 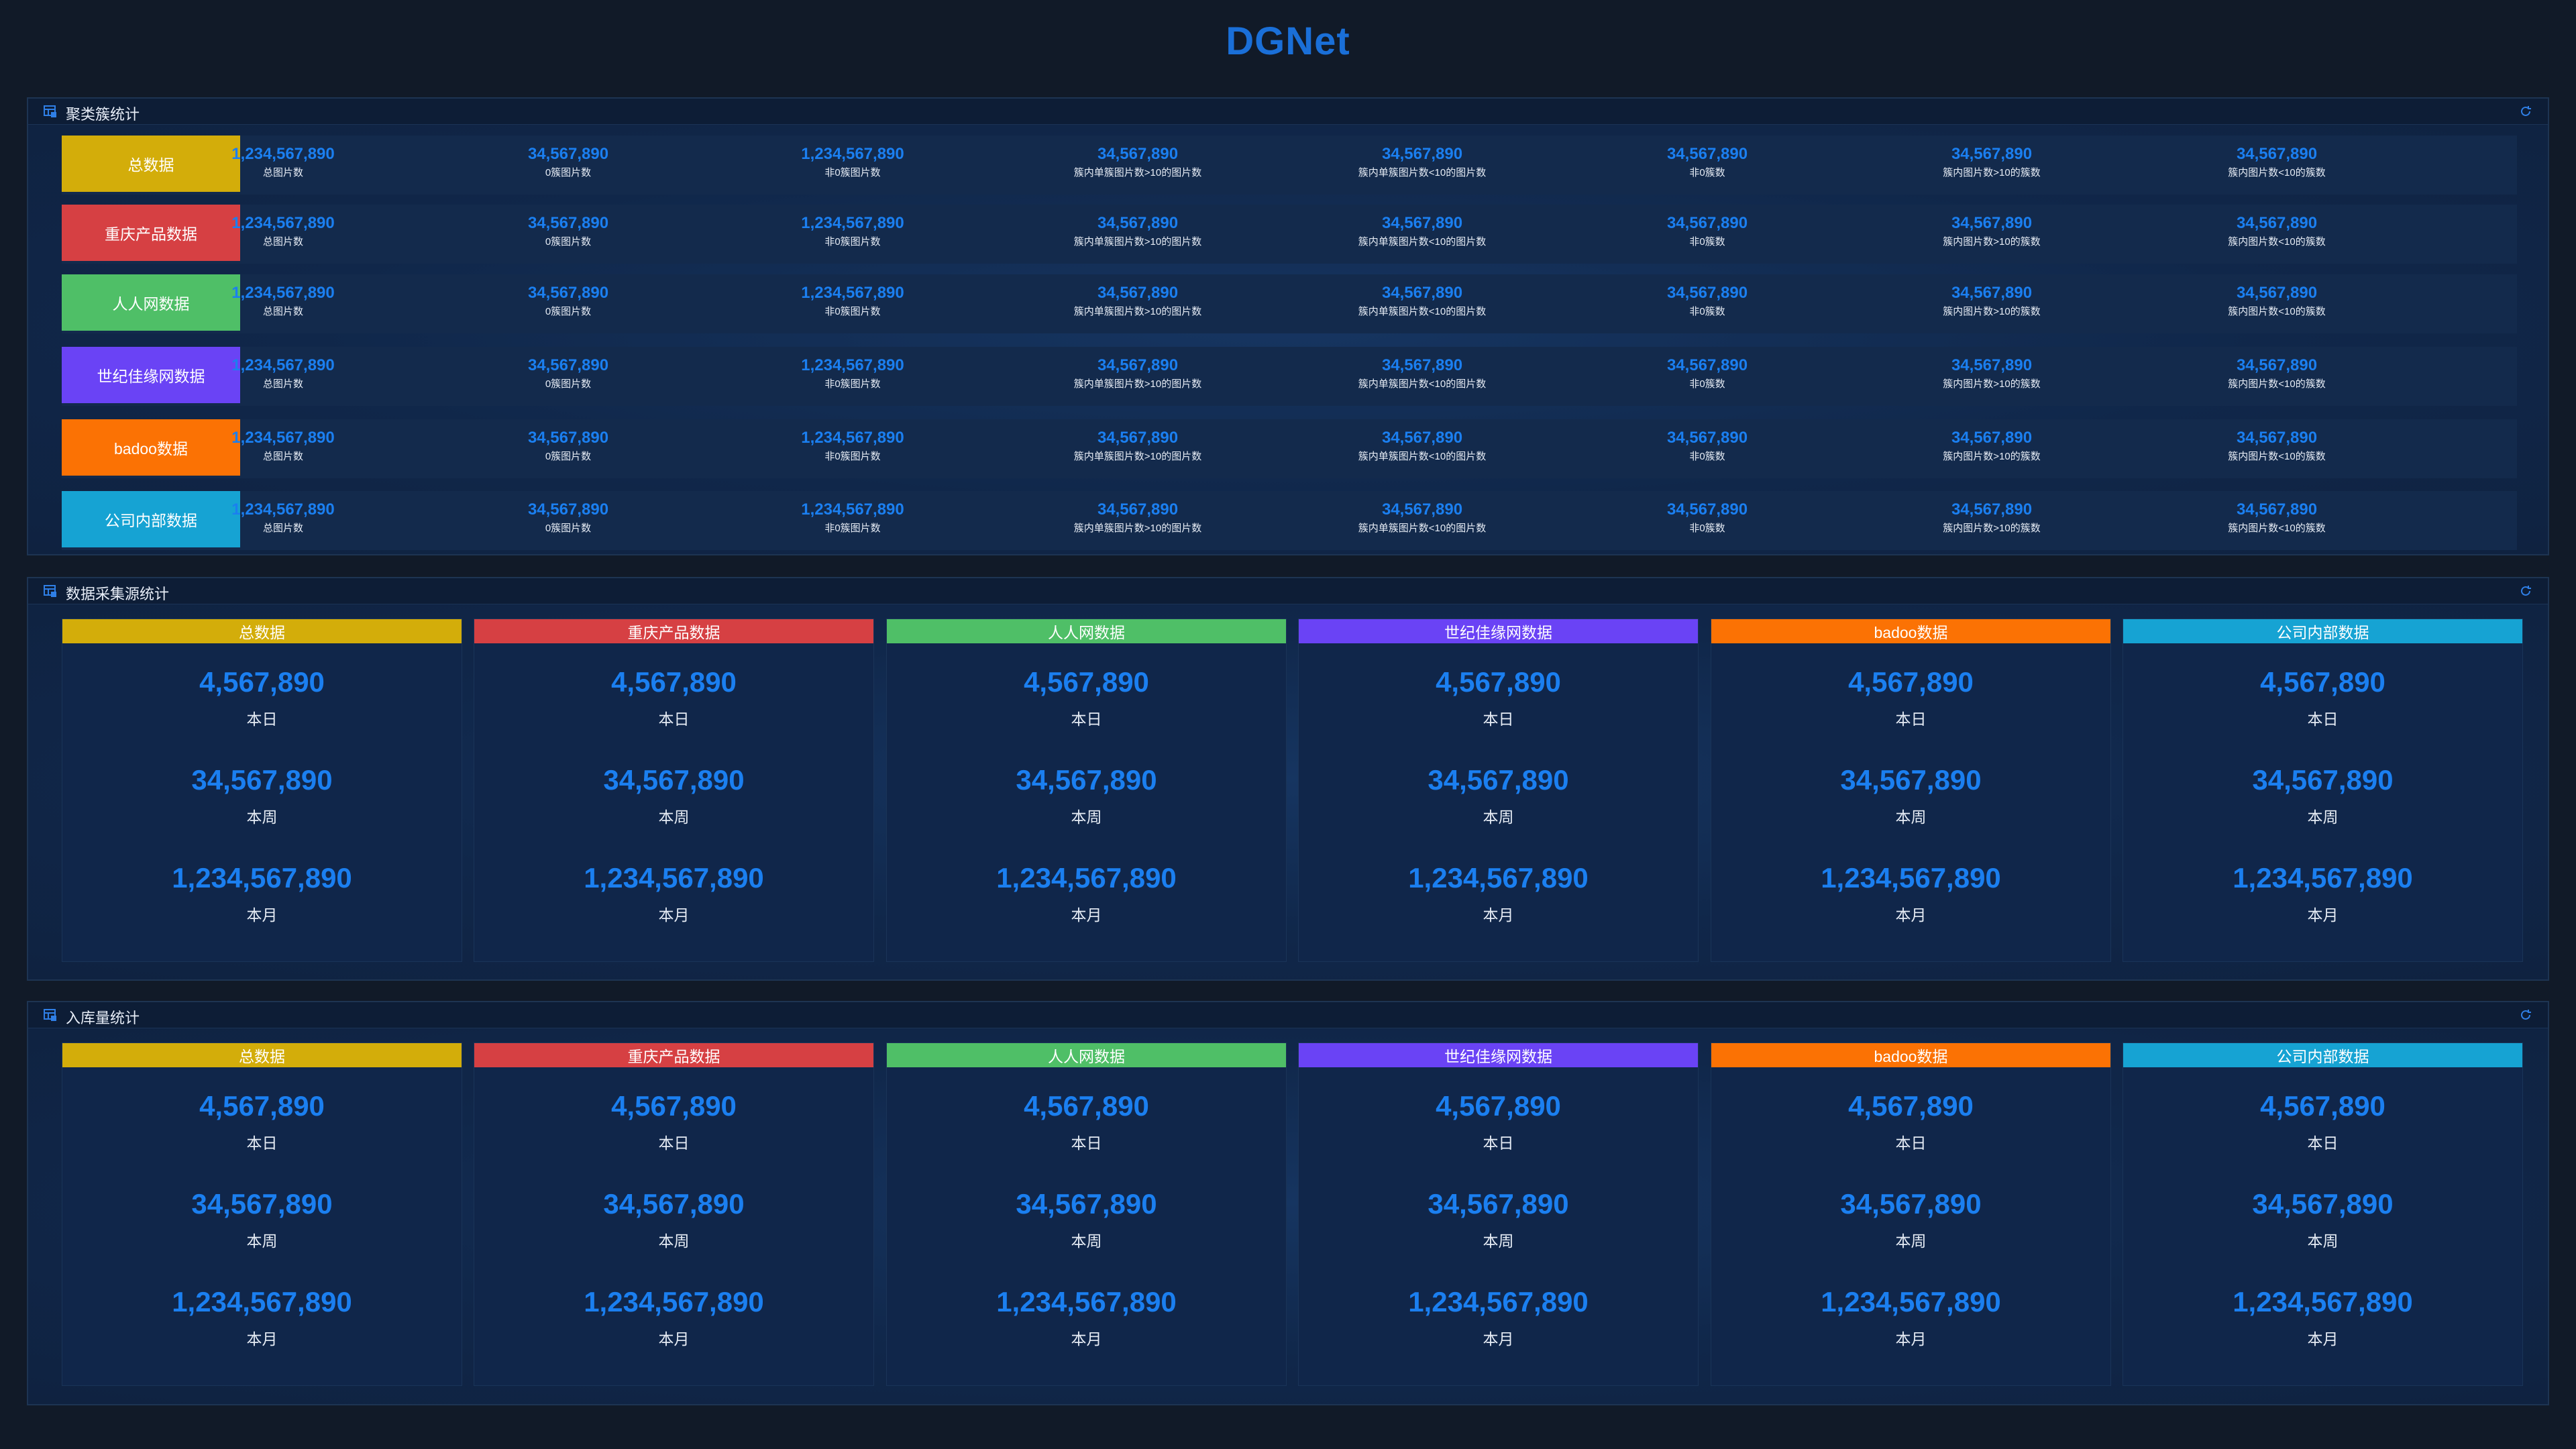 What do you see at coordinates (50, 1015) in the screenshot?
I see `table-icon` at bounding box center [50, 1015].